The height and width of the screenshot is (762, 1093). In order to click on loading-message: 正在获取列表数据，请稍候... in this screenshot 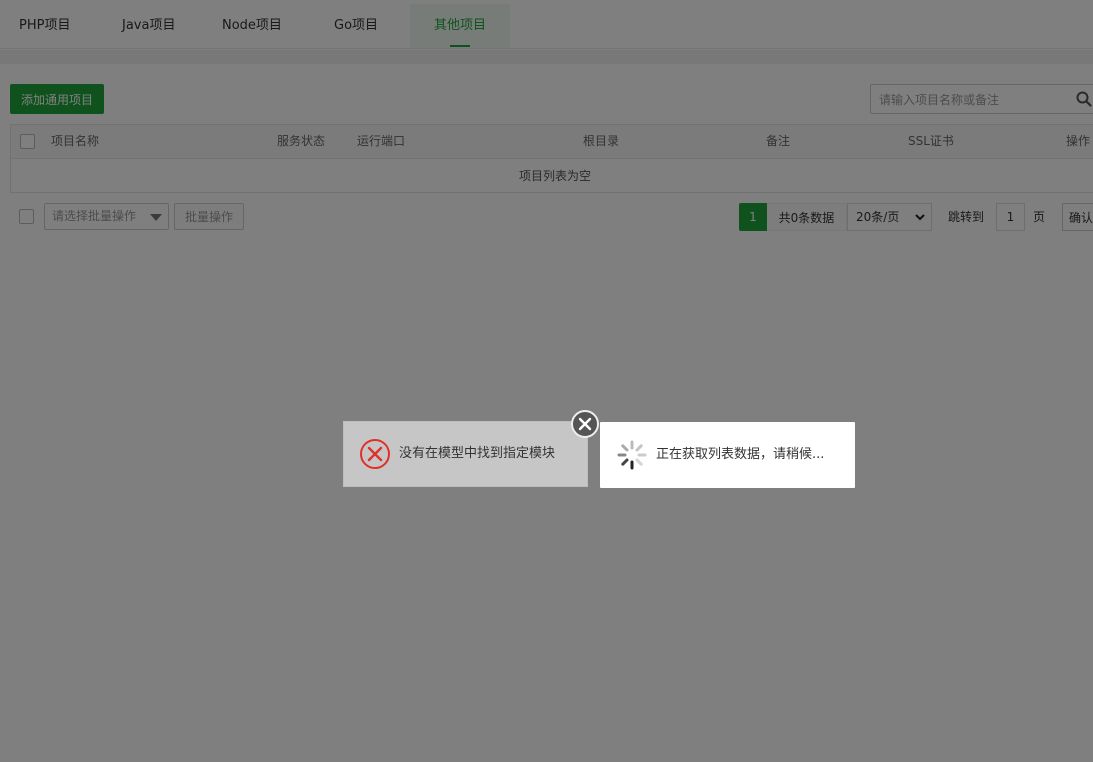, I will do `click(740, 454)`.